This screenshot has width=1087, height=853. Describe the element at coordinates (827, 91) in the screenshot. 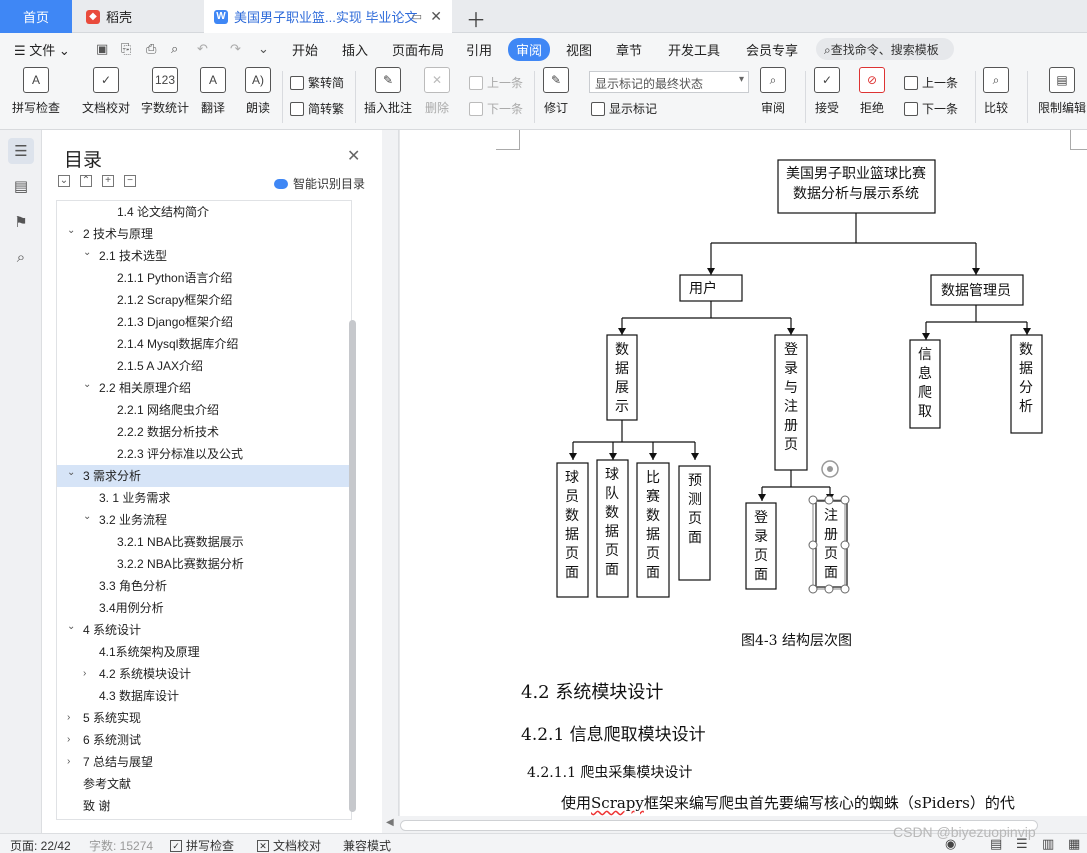

I see `accept-button: ✓ 接受` at that location.